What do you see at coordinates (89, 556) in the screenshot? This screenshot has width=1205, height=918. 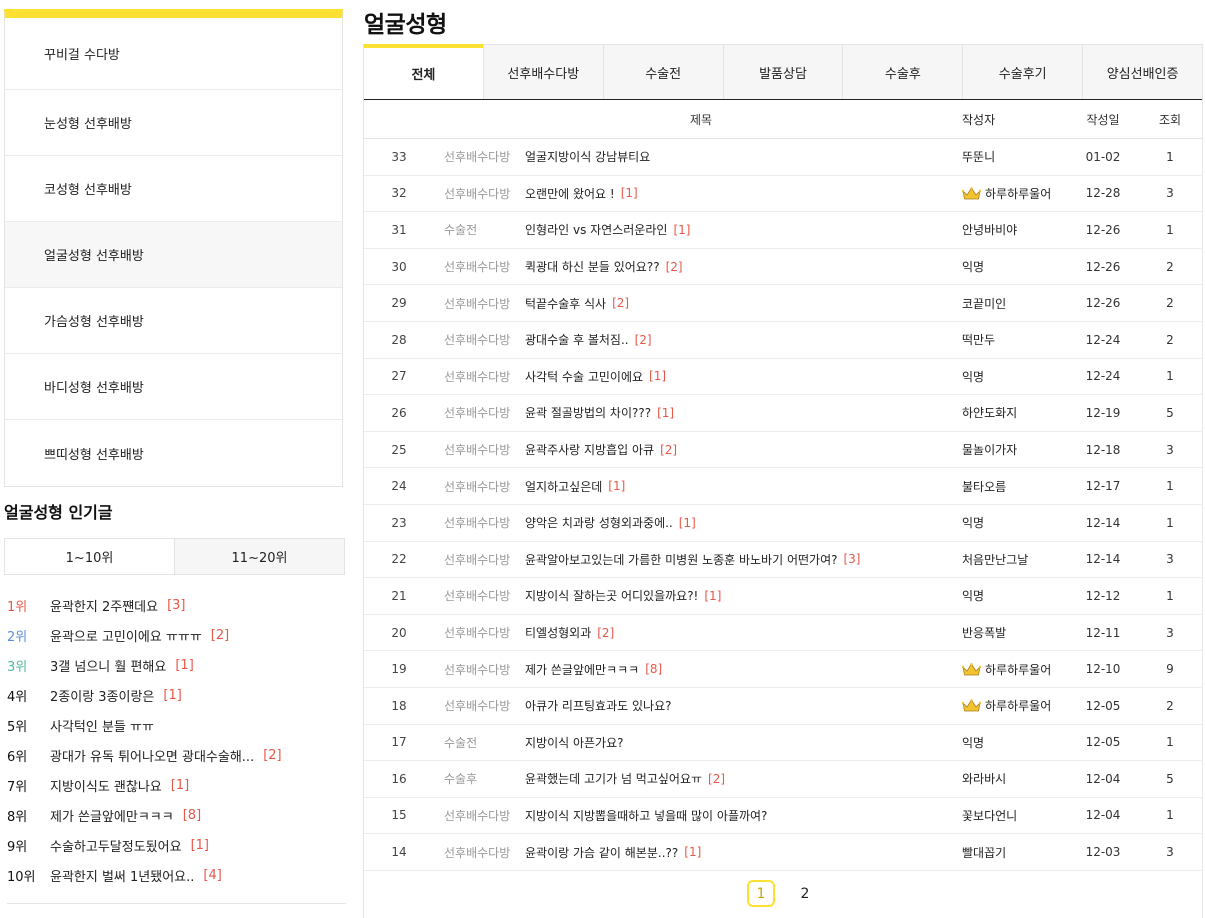 I see `rank-tab-1-10: 1~10위` at bounding box center [89, 556].